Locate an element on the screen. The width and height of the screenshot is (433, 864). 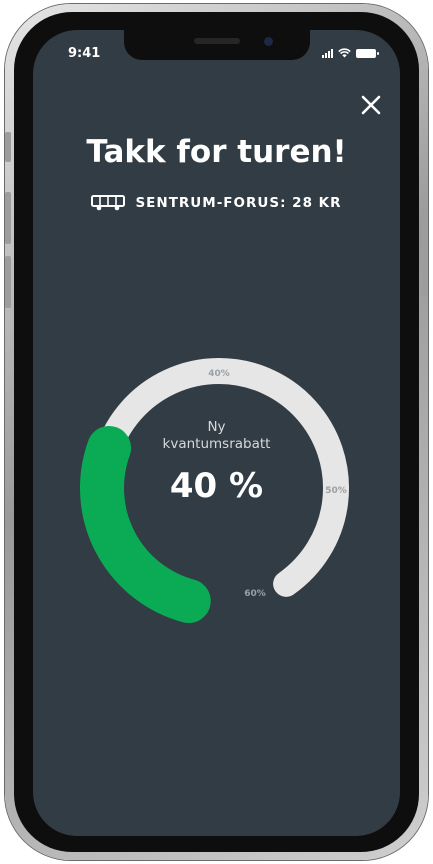
gauge-title-line1: Ny is located at coordinates (216, 427).